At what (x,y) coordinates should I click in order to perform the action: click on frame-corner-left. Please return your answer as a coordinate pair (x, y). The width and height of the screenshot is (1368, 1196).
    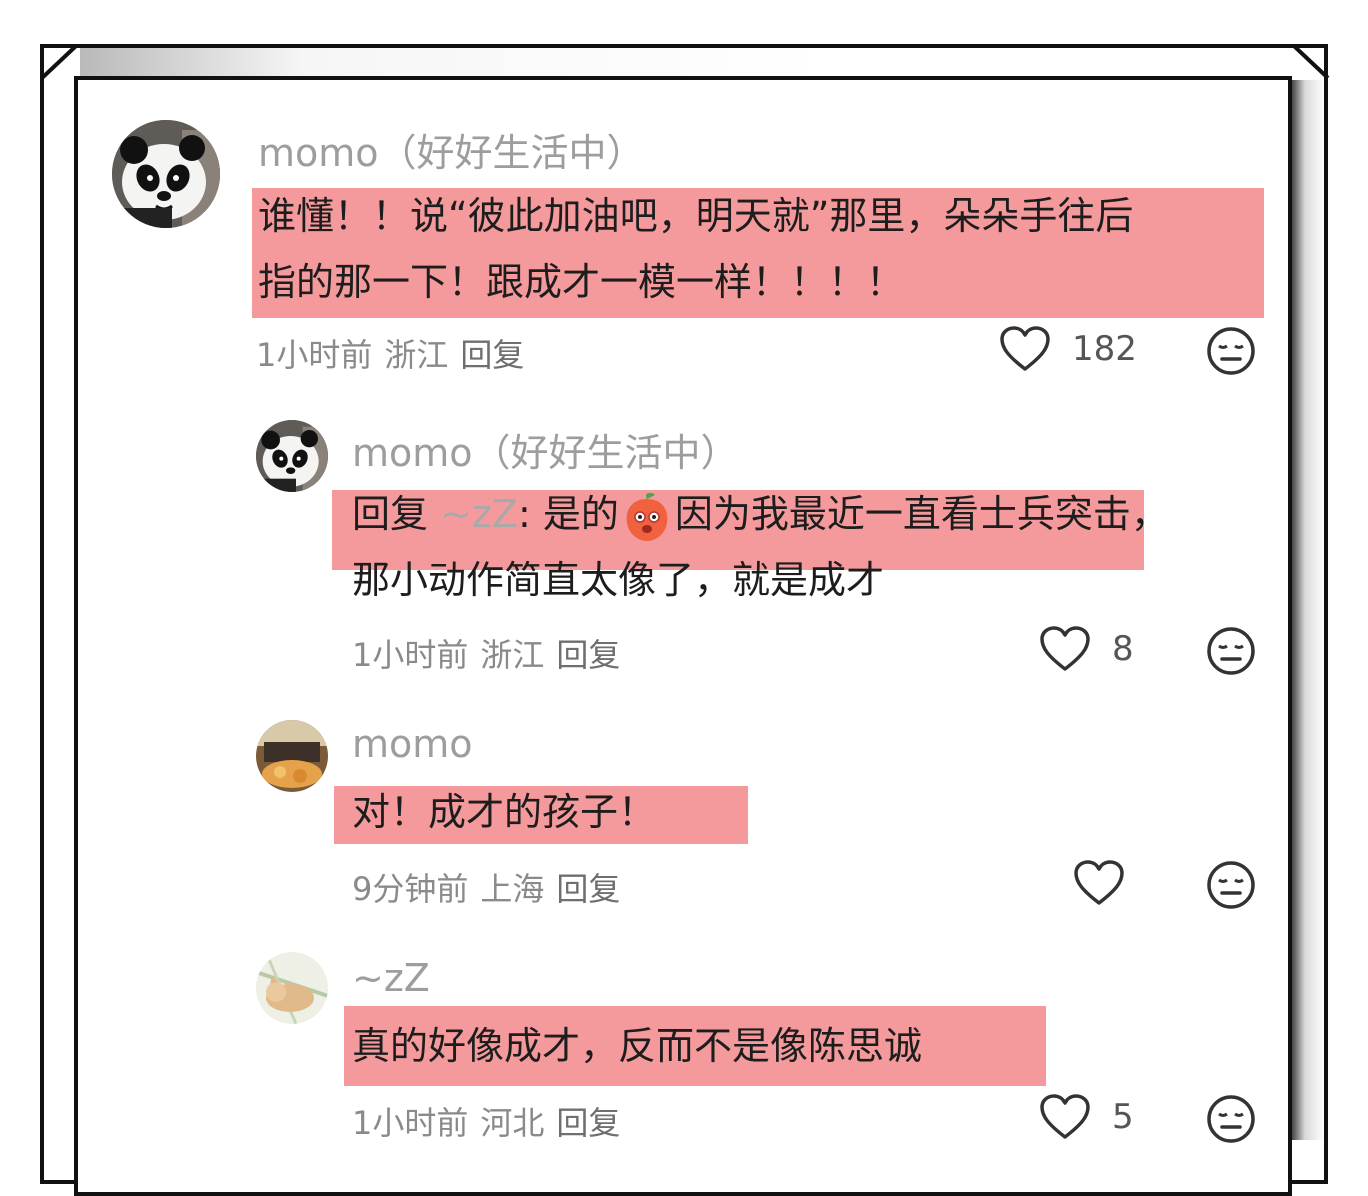
    Looking at the image, I should click on (59, 62).